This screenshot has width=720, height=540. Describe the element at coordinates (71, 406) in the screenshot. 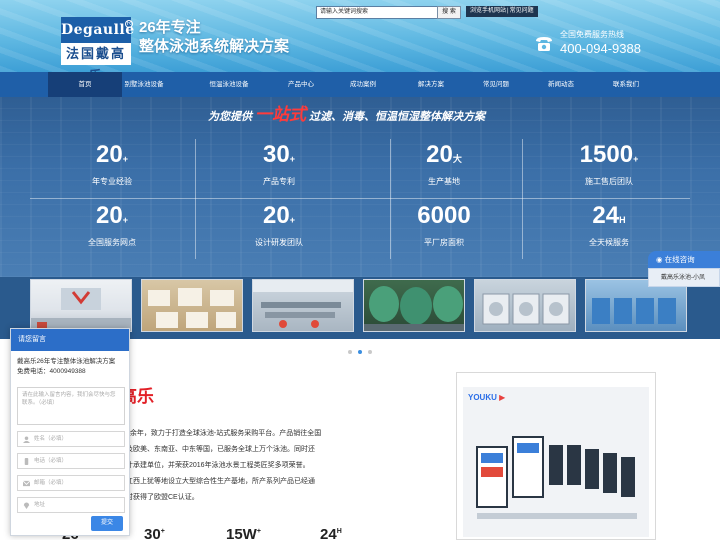

I see `message-textarea: 请在此输入留言内容，我们会尽快与您联系。（必填）` at that location.